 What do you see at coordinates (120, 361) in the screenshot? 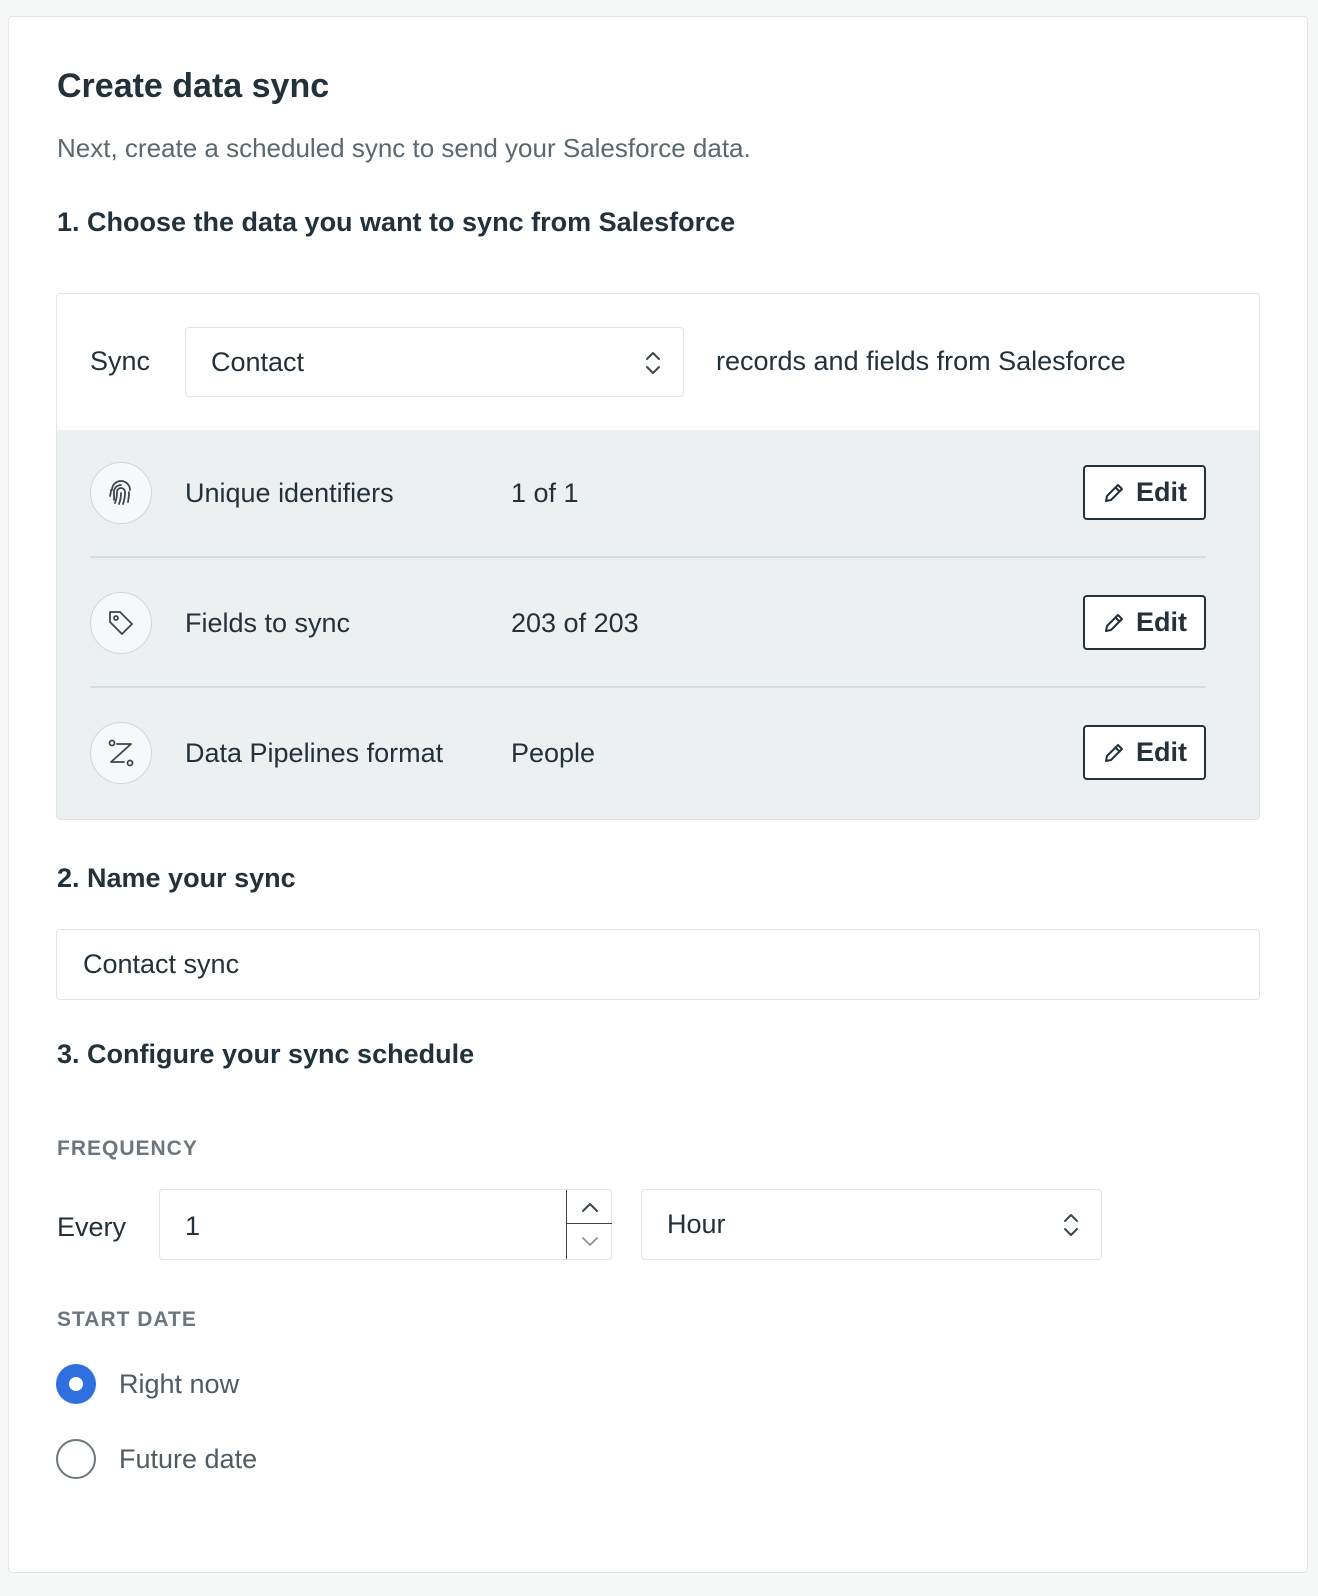
I see `sync-label: Sync` at bounding box center [120, 361].